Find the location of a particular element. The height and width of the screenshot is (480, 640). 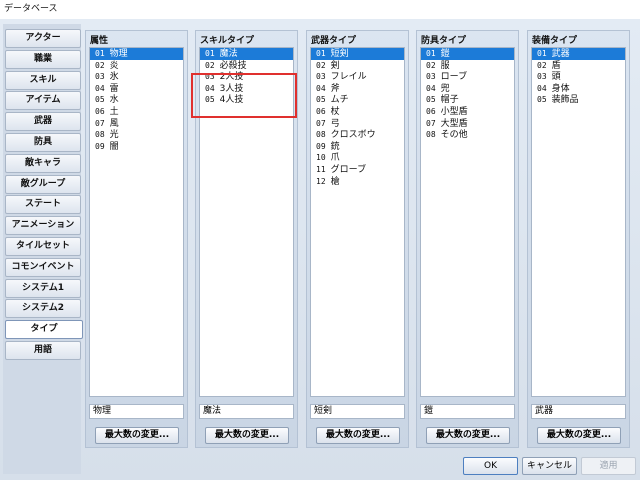

list-item: 04 雷 is located at coordinates (136, 89).